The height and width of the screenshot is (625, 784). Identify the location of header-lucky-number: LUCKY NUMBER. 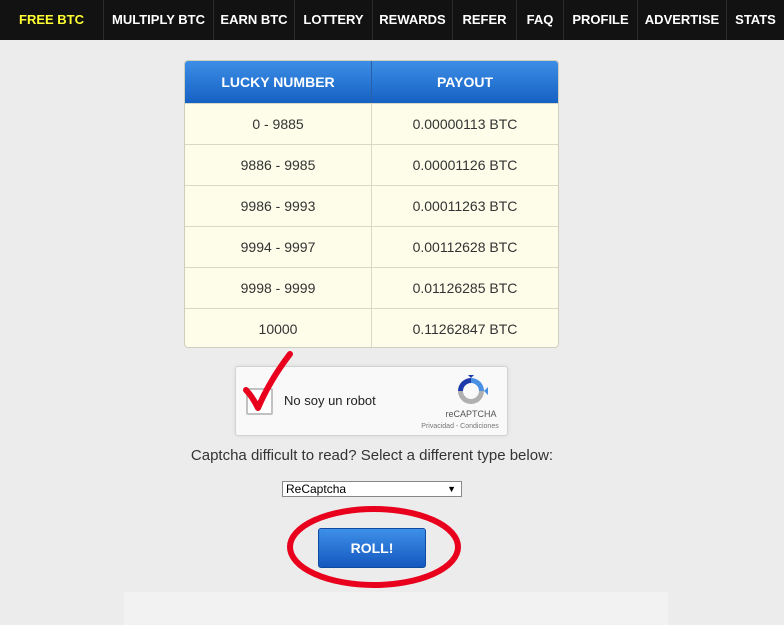
(278, 82).